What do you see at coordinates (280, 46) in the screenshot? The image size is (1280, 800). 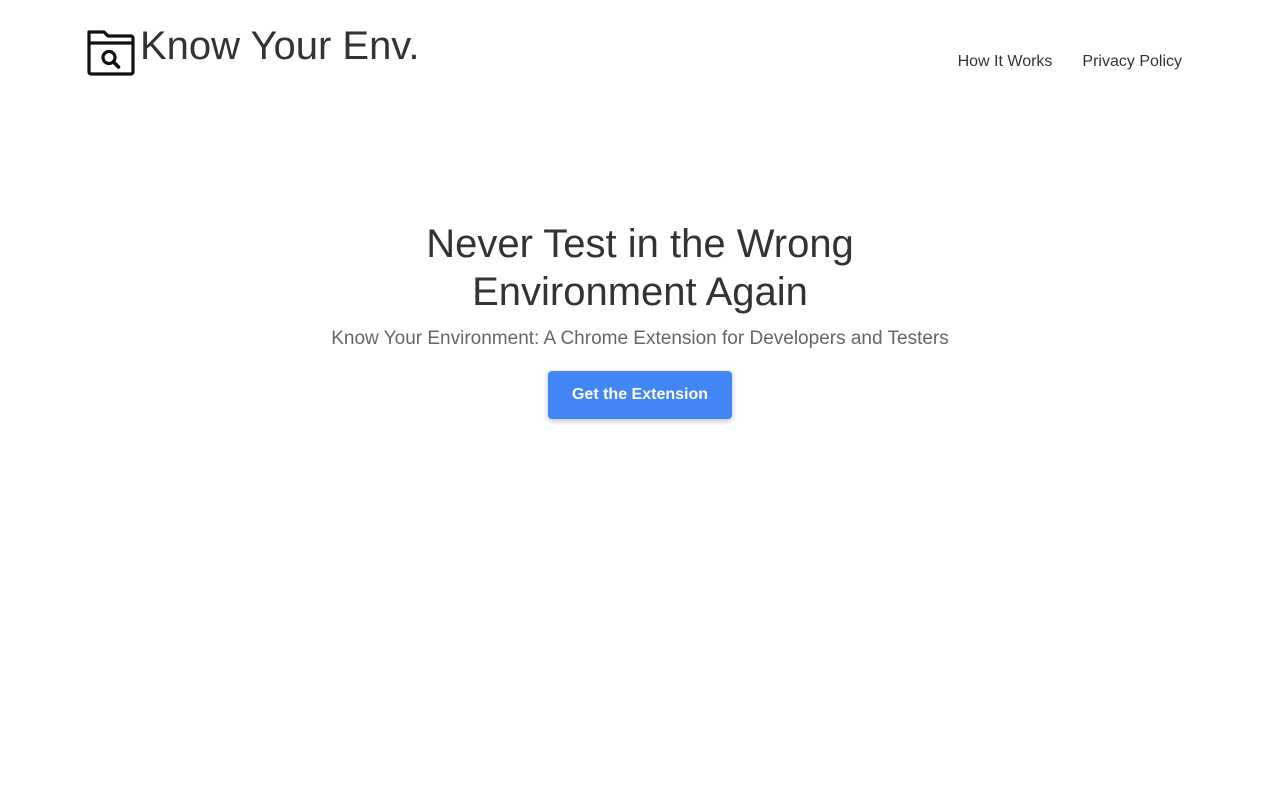 I see `brand-name: Know Your Env.` at bounding box center [280, 46].